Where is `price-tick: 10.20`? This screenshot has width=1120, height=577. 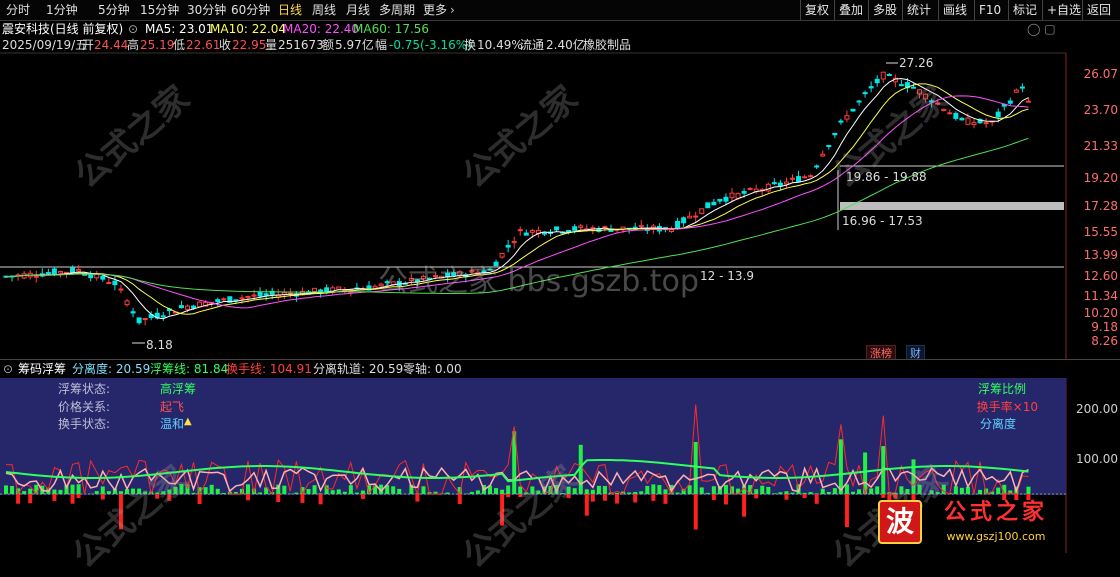 price-tick: 10.20 is located at coordinates (1094, 313).